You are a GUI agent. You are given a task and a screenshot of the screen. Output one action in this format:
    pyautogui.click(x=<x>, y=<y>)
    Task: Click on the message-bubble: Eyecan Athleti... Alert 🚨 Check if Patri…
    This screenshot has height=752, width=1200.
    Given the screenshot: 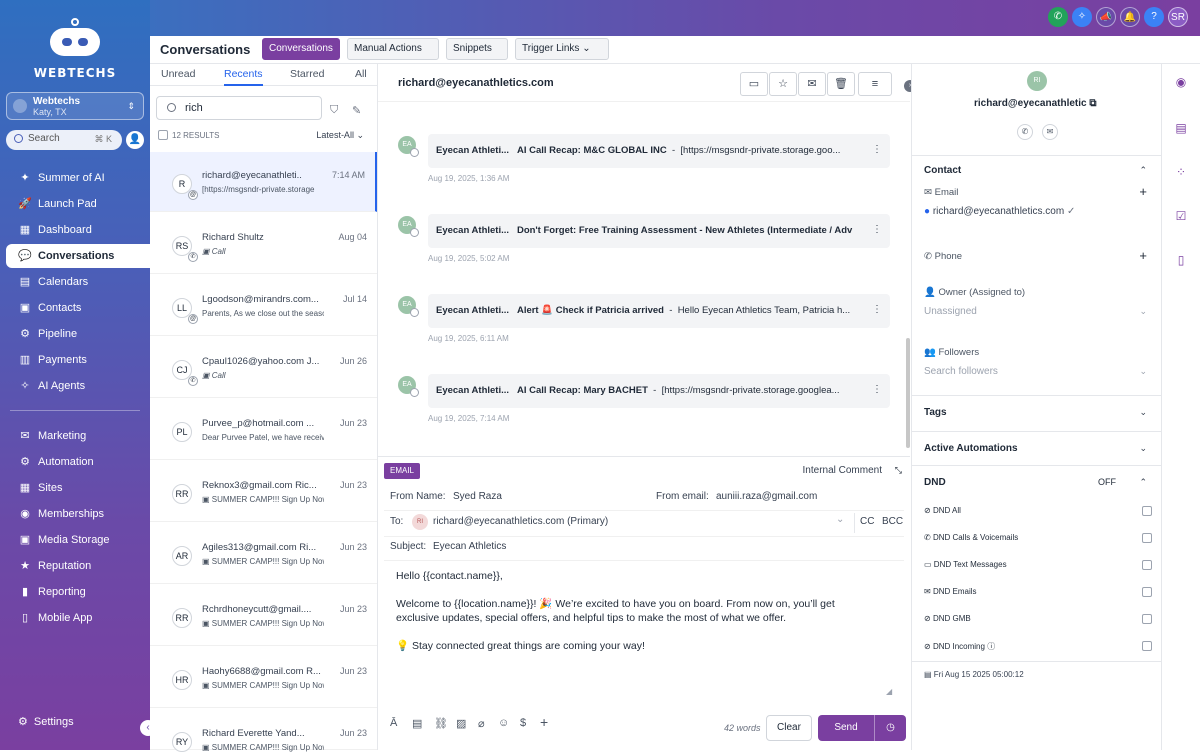 What is the action you would take?
    pyautogui.click(x=659, y=311)
    